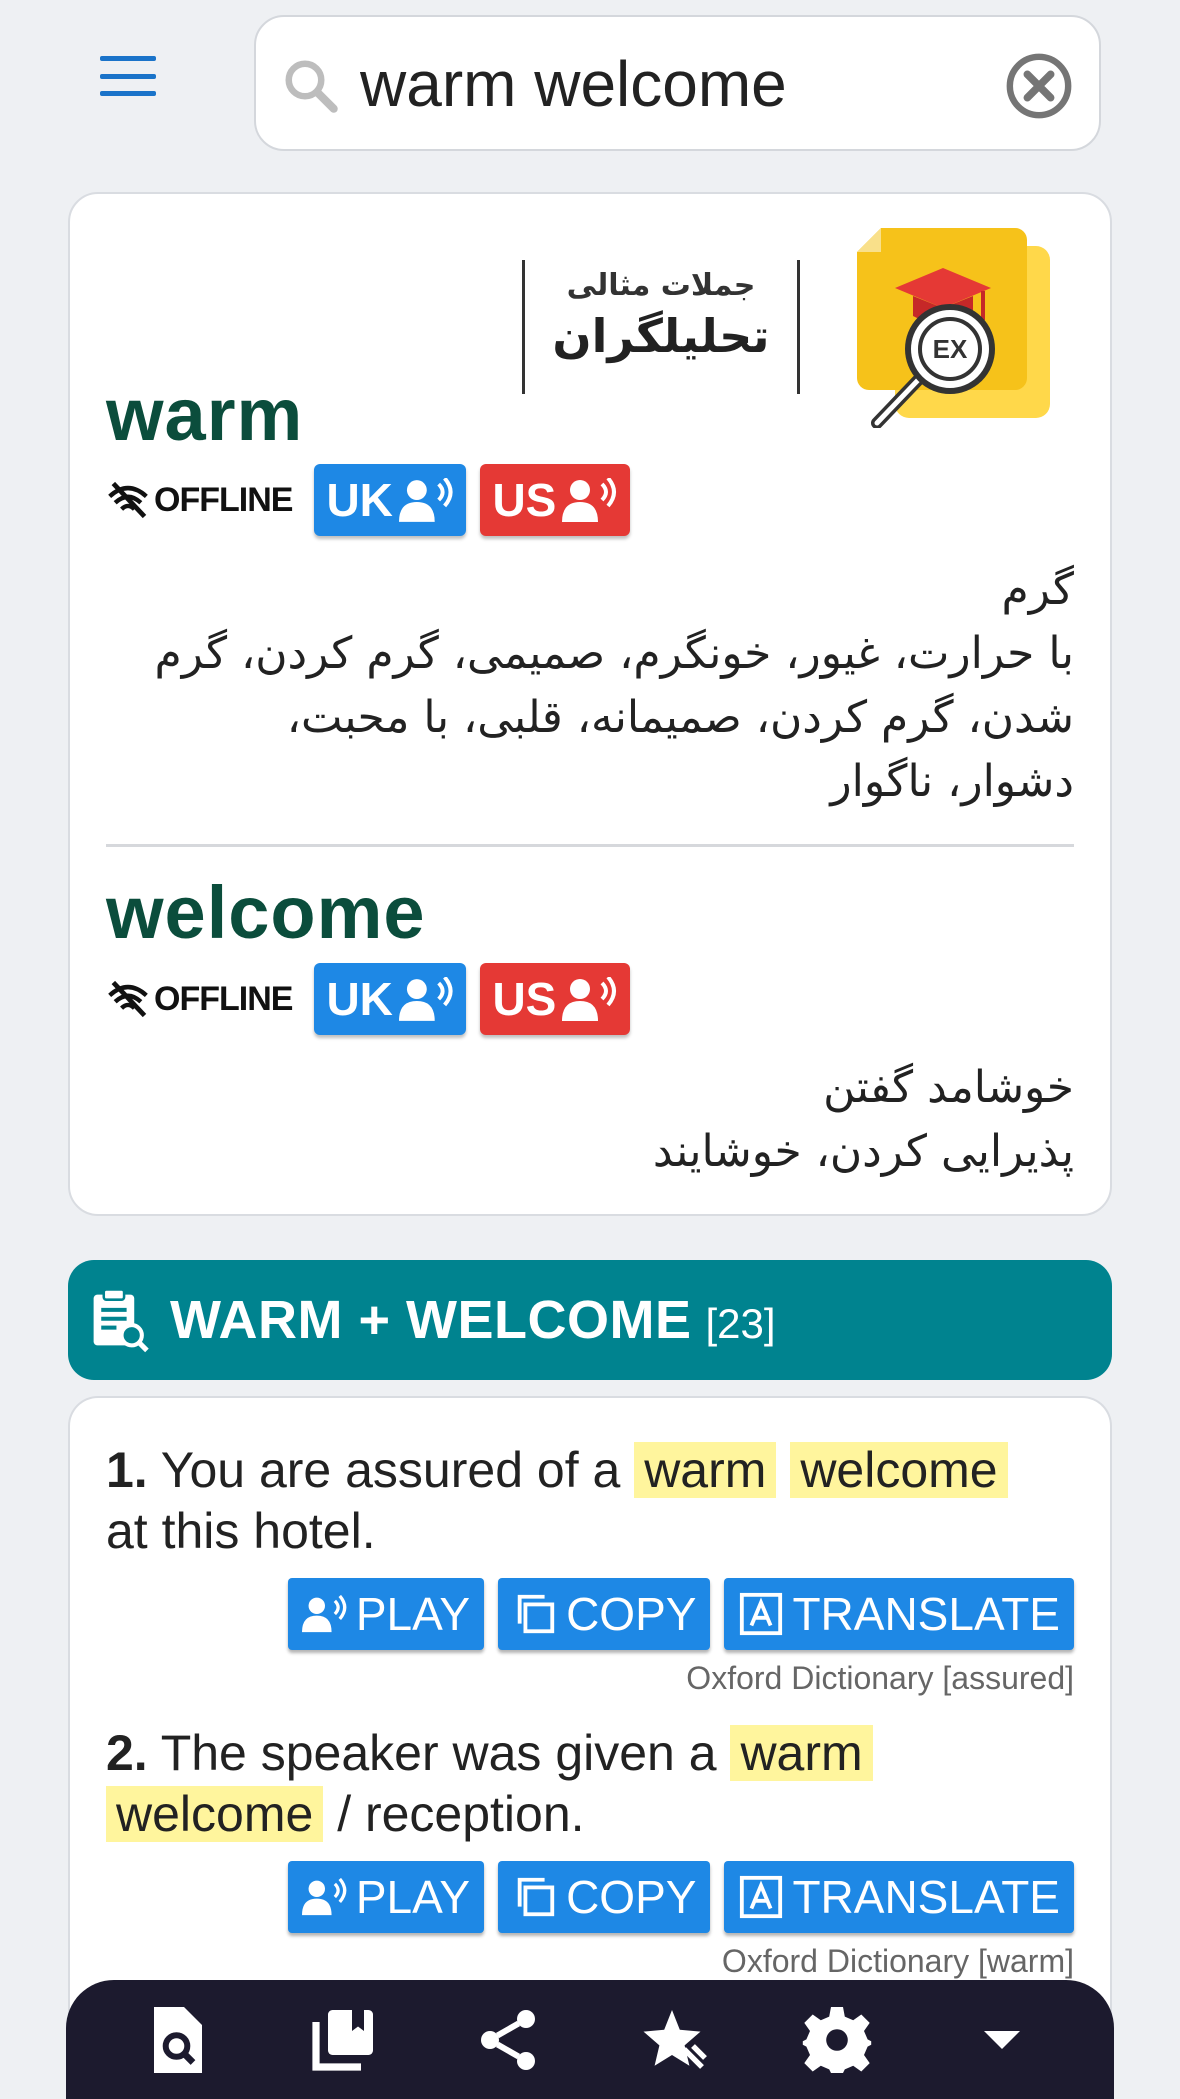  I want to click on document-search-icon, so click(178, 2039).